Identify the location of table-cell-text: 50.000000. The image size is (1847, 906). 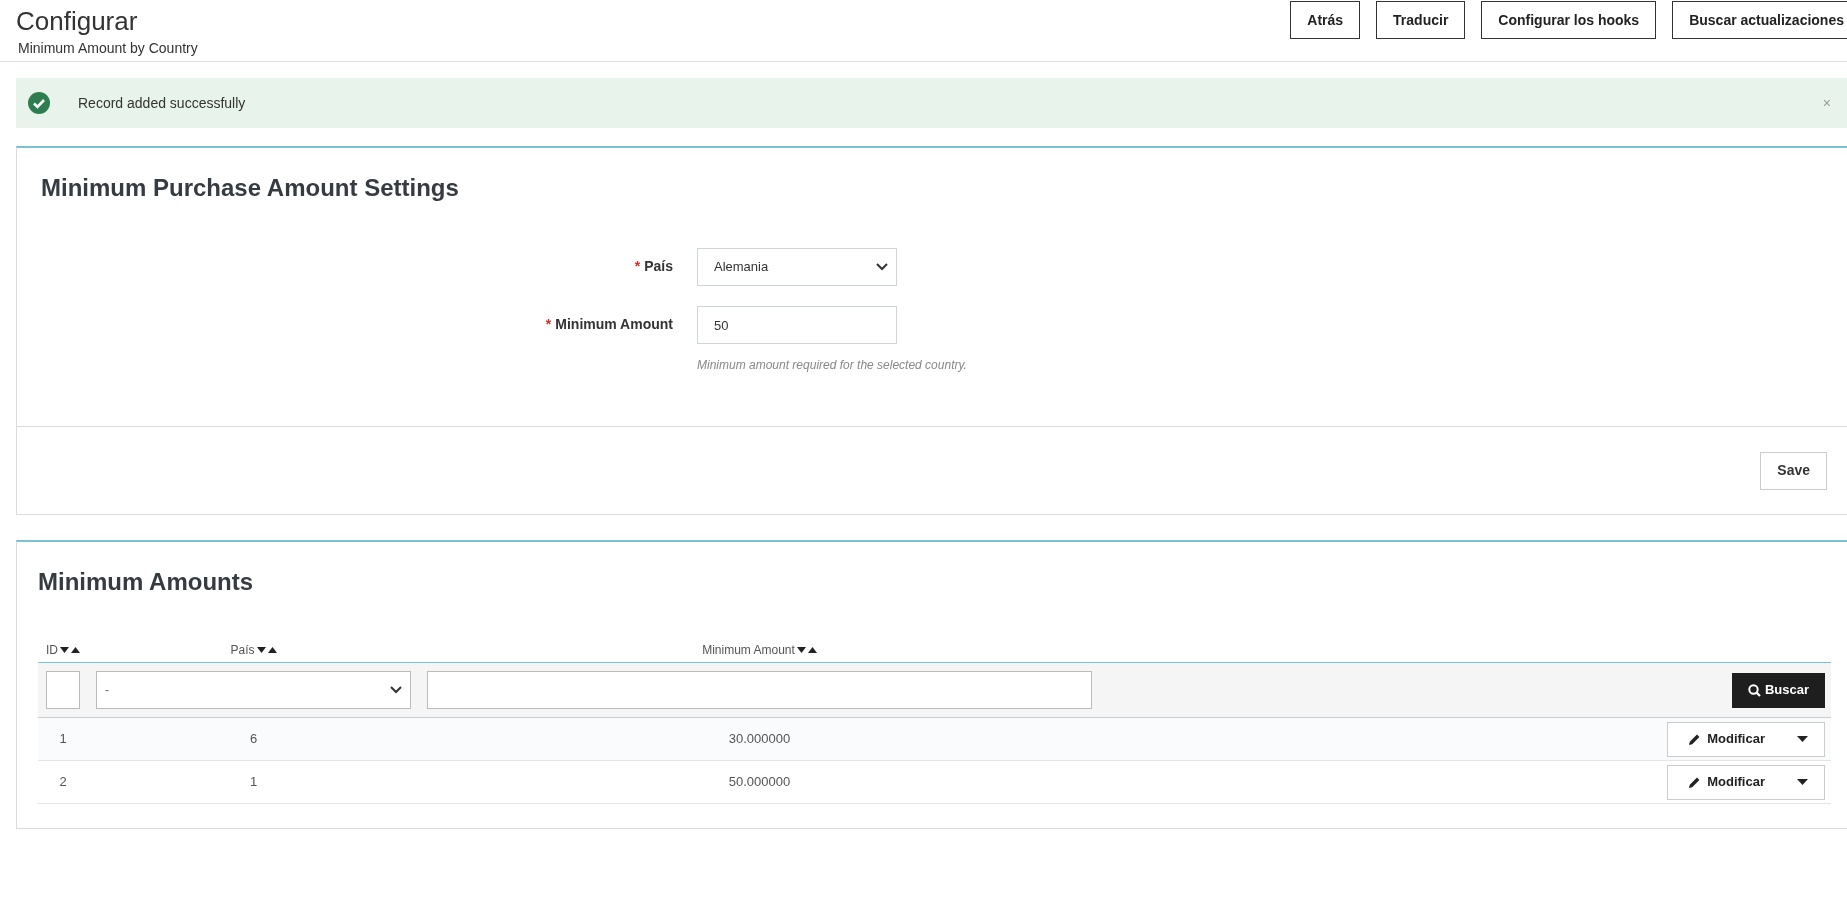
(759, 782).